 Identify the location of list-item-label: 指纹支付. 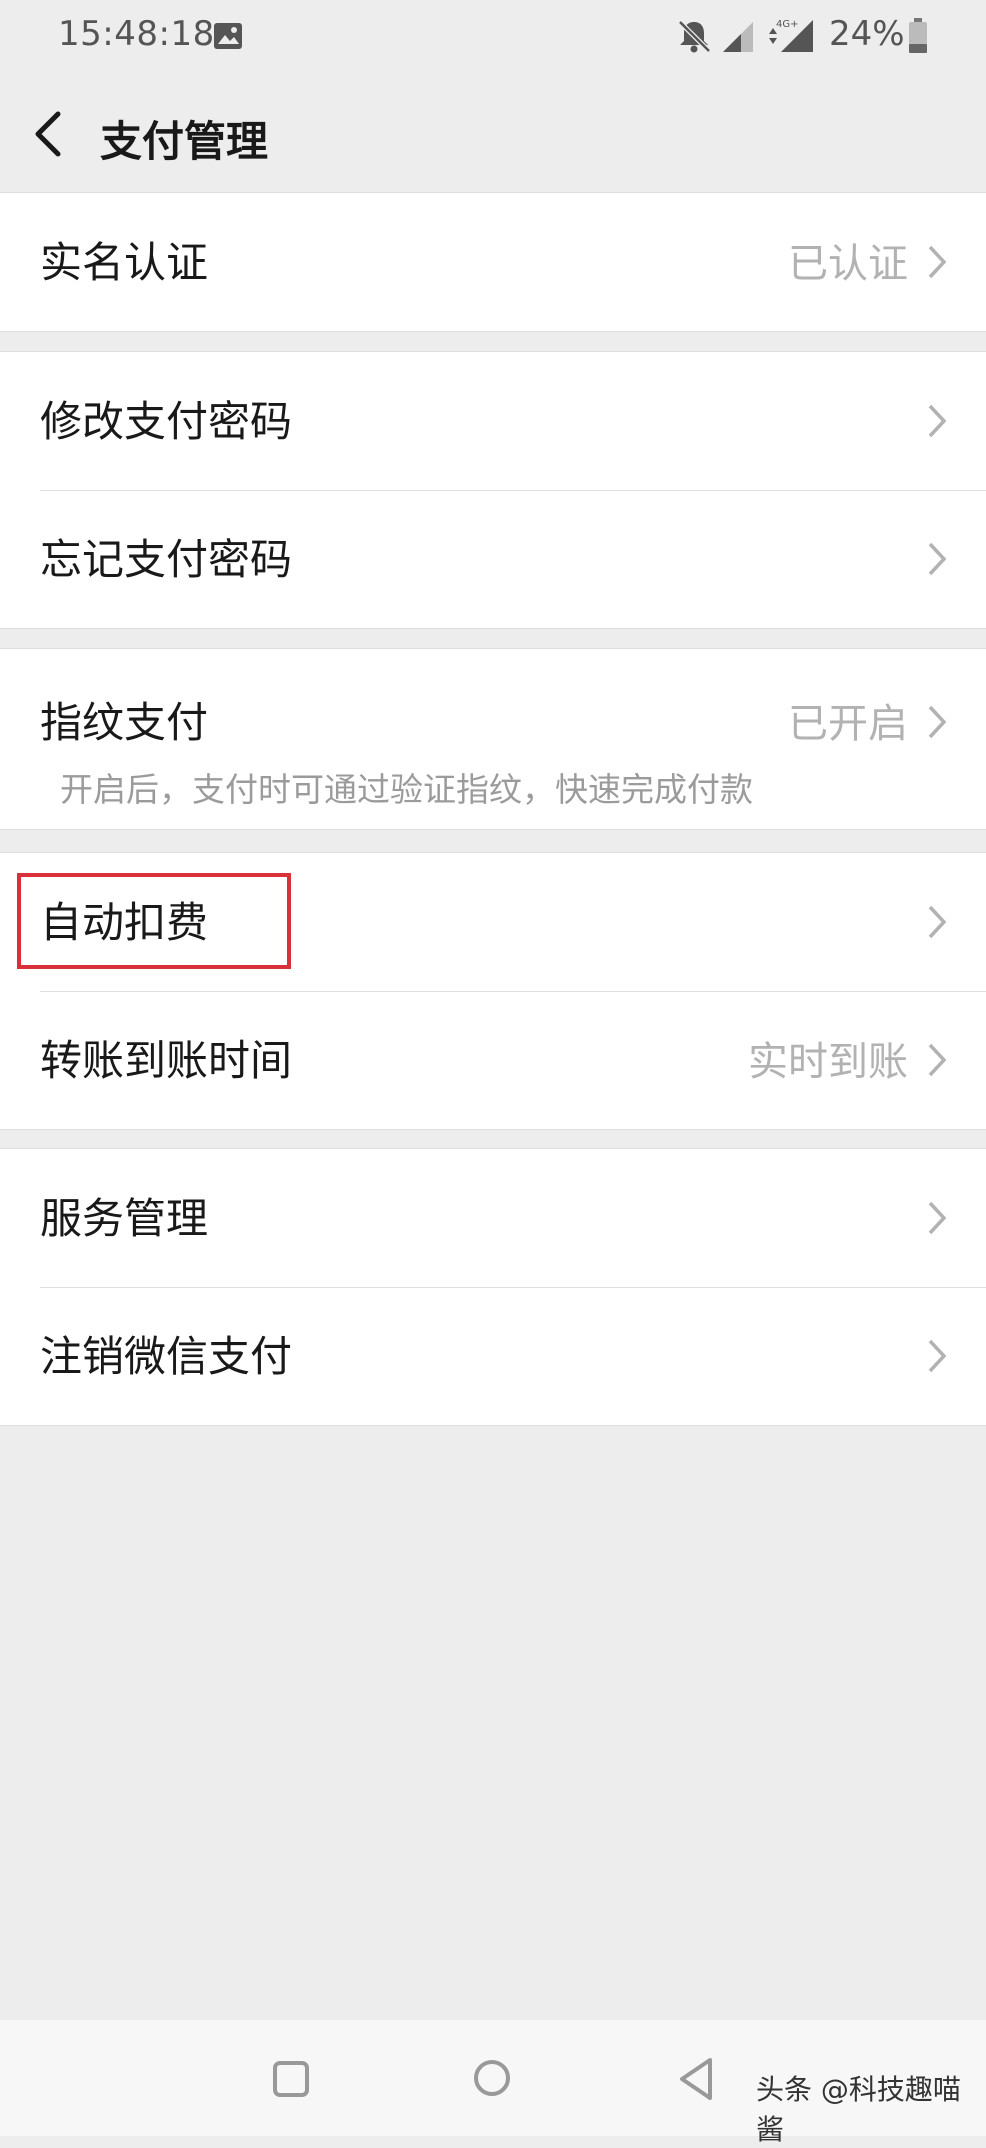
(124, 722).